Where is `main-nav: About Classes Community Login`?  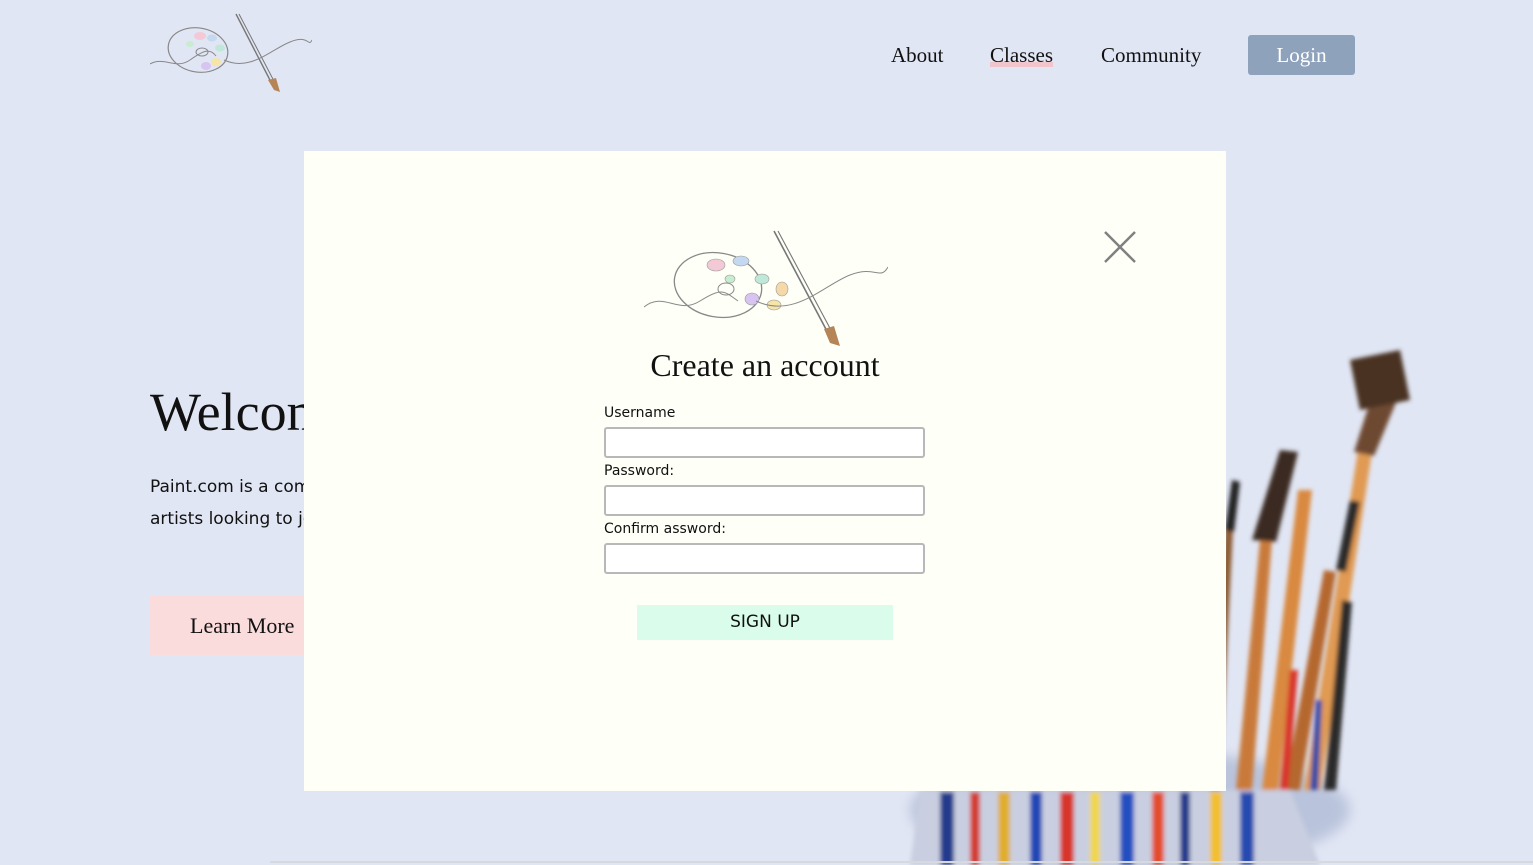
main-nav: About Classes Community Login is located at coordinates (766, 55).